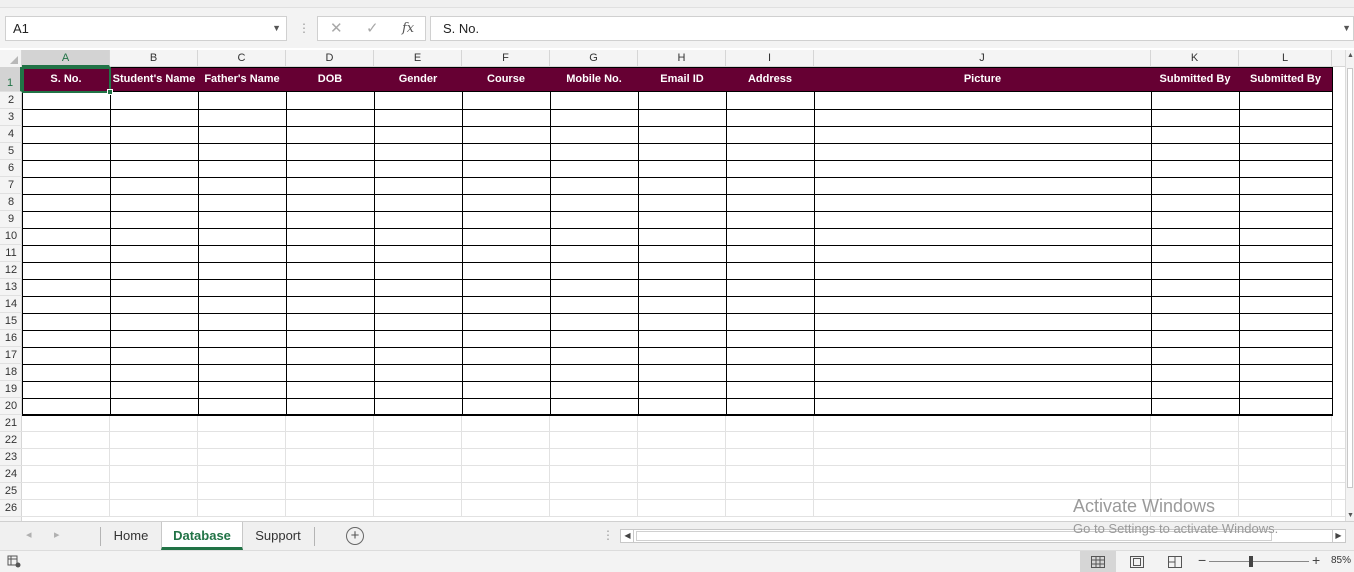  Describe the element at coordinates (11, 270) in the screenshot. I see `row-header-12: 12` at that location.